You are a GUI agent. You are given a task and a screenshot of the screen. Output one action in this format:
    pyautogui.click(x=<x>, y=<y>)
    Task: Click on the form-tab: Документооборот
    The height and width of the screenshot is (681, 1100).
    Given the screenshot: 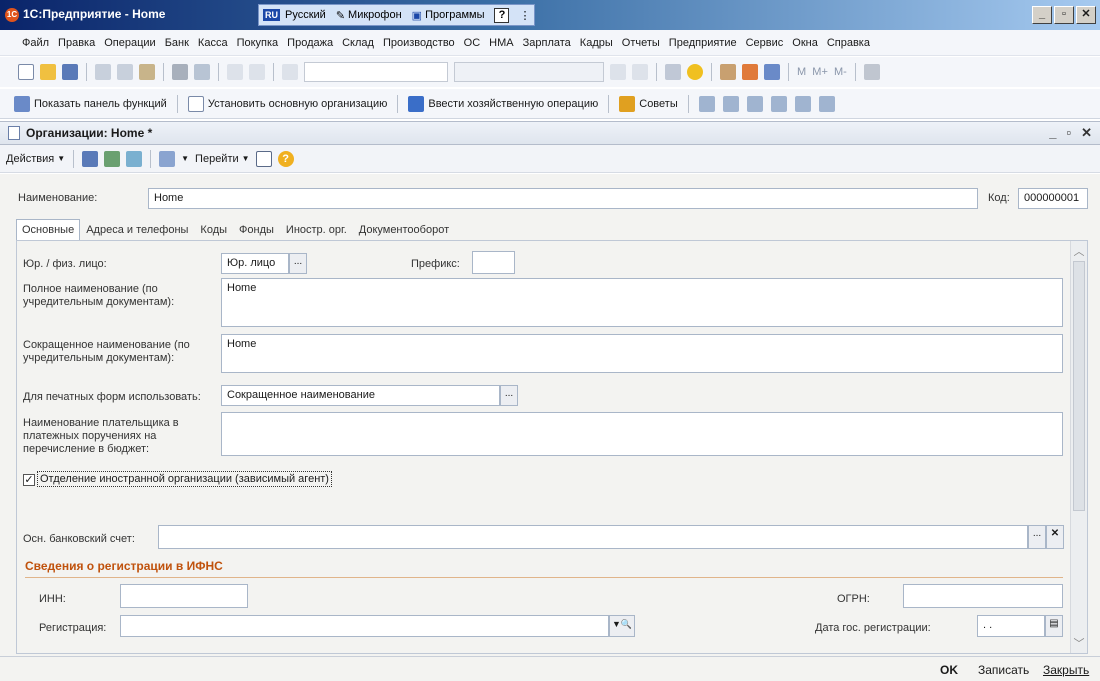 What is the action you would take?
    pyautogui.click(x=404, y=229)
    